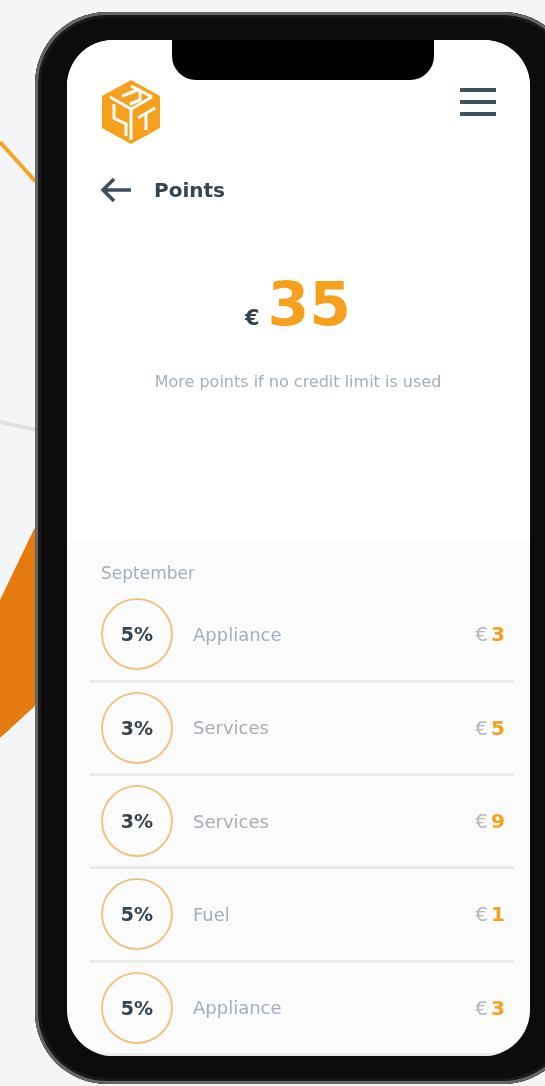 The width and height of the screenshot is (545, 1086). I want to click on category-label: Fuel, so click(212, 914).